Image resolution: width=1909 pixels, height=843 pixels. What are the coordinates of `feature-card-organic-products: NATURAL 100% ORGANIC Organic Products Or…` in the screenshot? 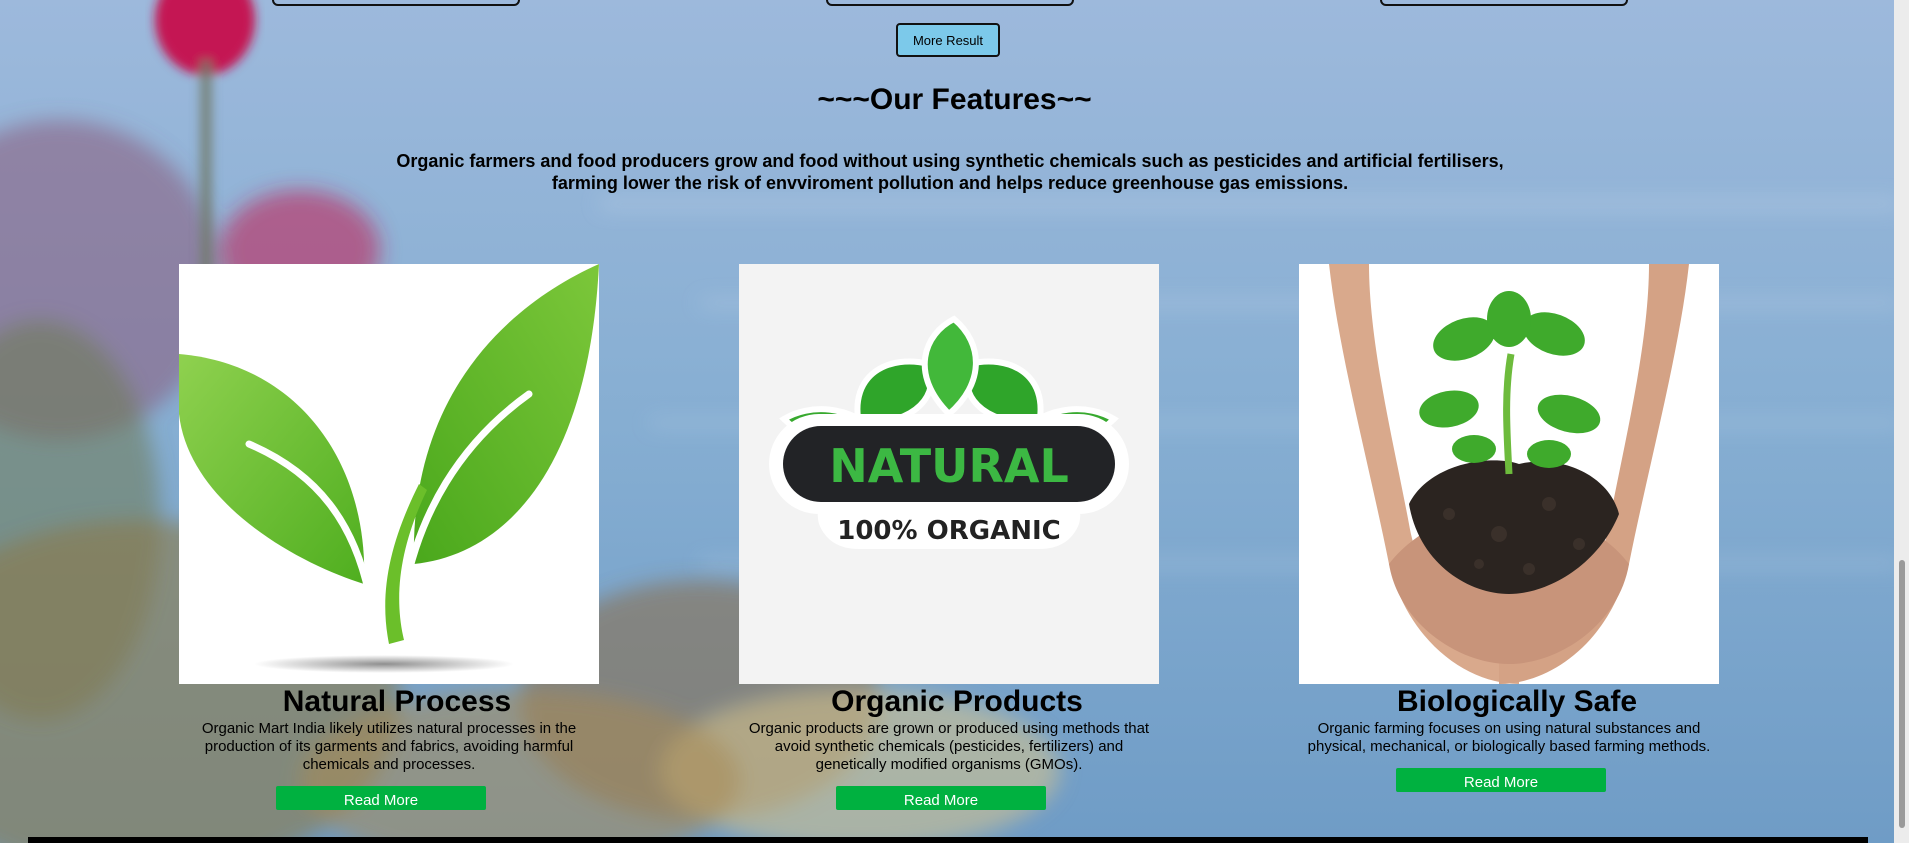 It's located at (949, 537).